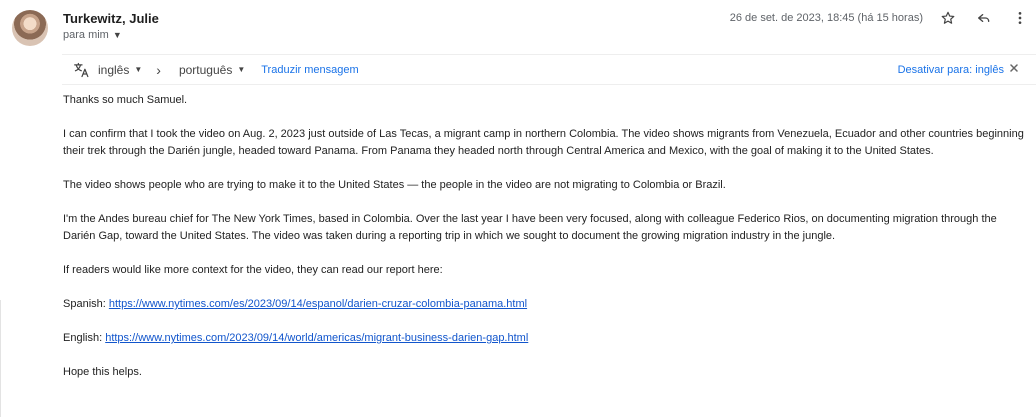 The width and height of the screenshot is (1036, 417). What do you see at coordinates (0, 358) in the screenshot?
I see `divider` at bounding box center [0, 358].